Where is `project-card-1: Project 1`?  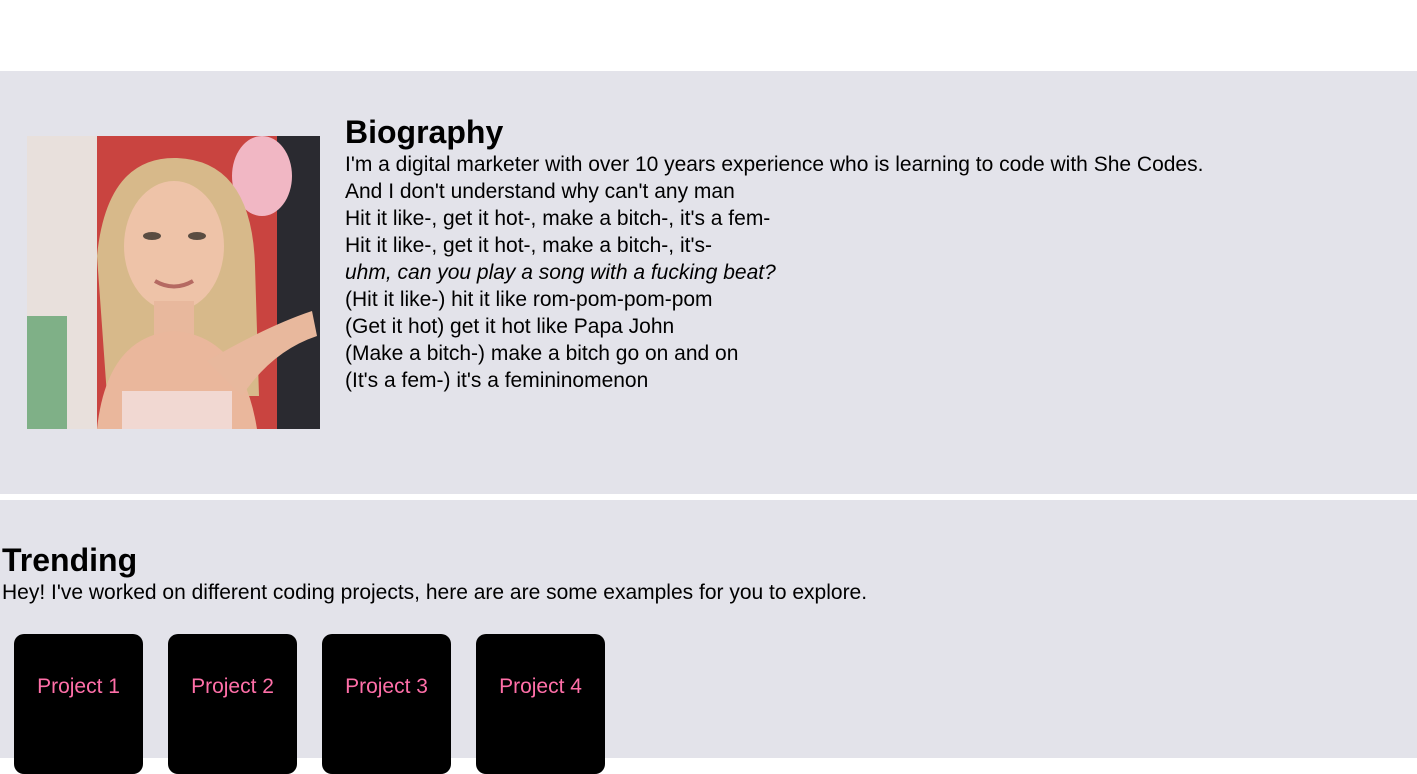 project-card-1: Project 1 is located at coordinates (78, 704).